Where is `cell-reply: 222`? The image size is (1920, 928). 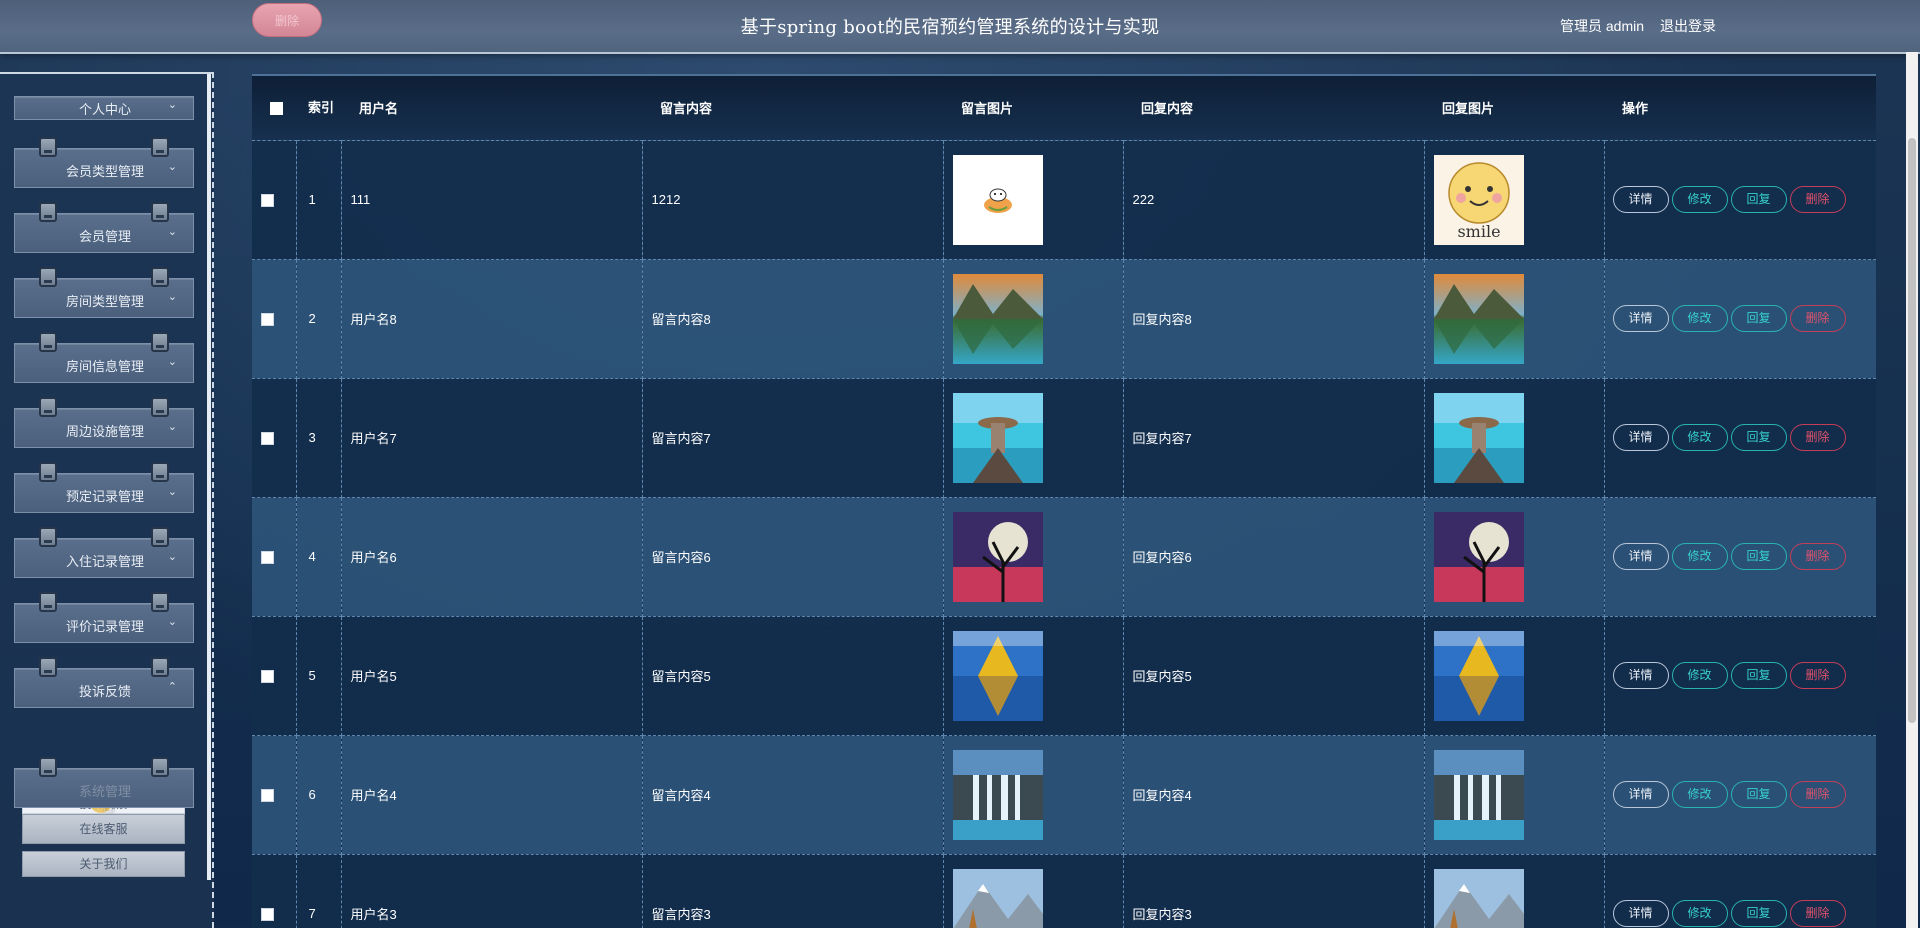 cell-reply: 222 is located at coordinates (1274, 200).